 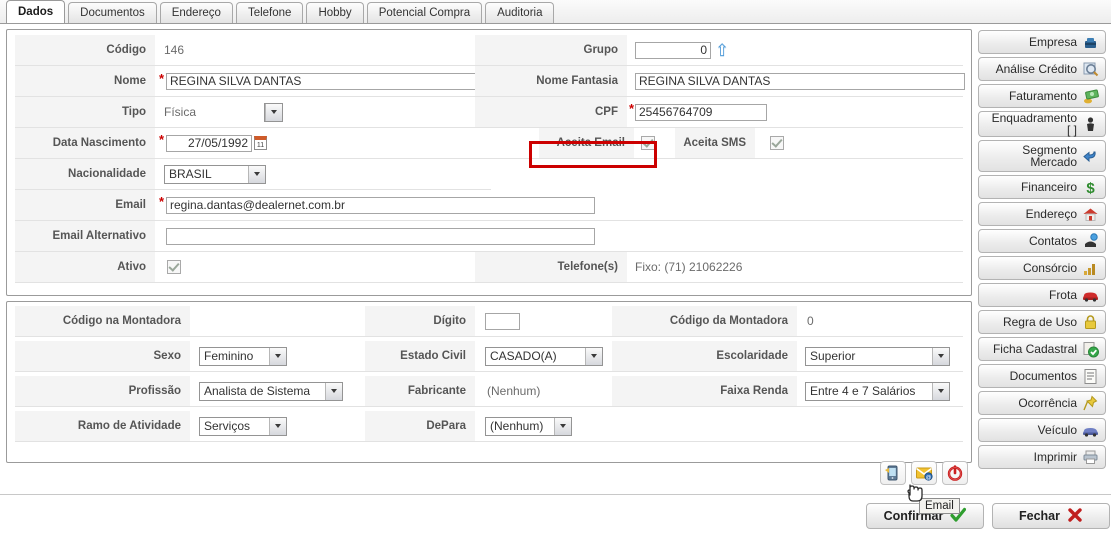 What do you see at coordinates (648, 143) in the screenshot?
I see `aceita-email-checkbox` at bounding box center [648, 143].